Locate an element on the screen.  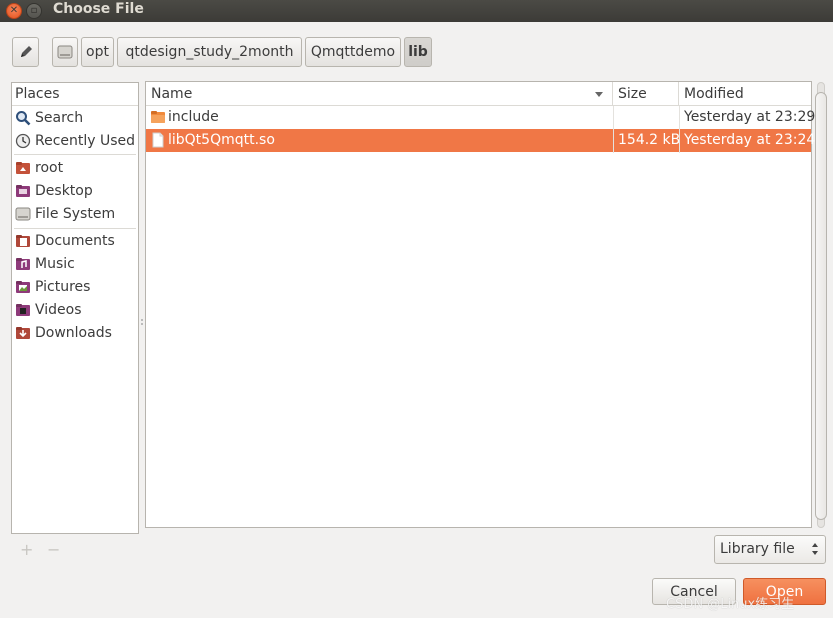
place-label: Pictures is located at coordinates (63, 287).